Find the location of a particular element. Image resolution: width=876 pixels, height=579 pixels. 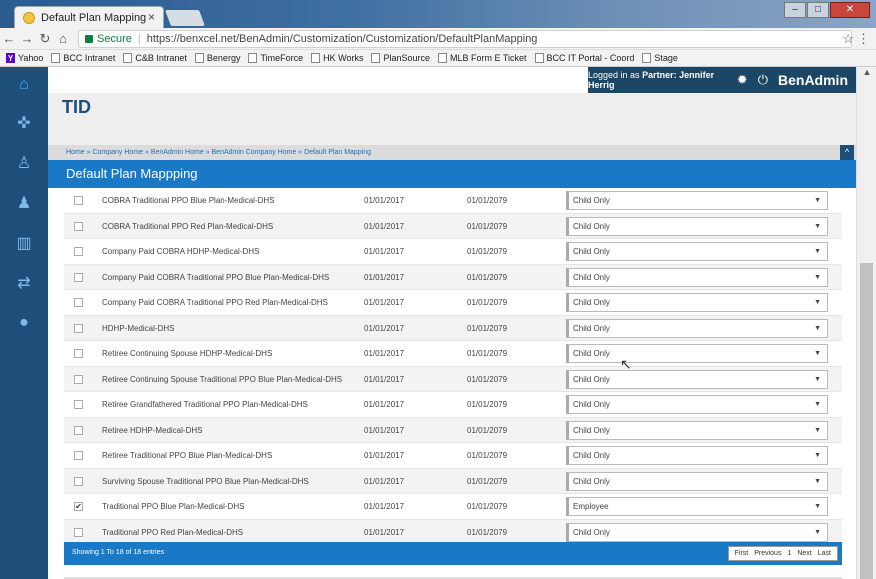

bookmark-mlb-form: MLB Form E Ticket is located at coordinates (482, 58).